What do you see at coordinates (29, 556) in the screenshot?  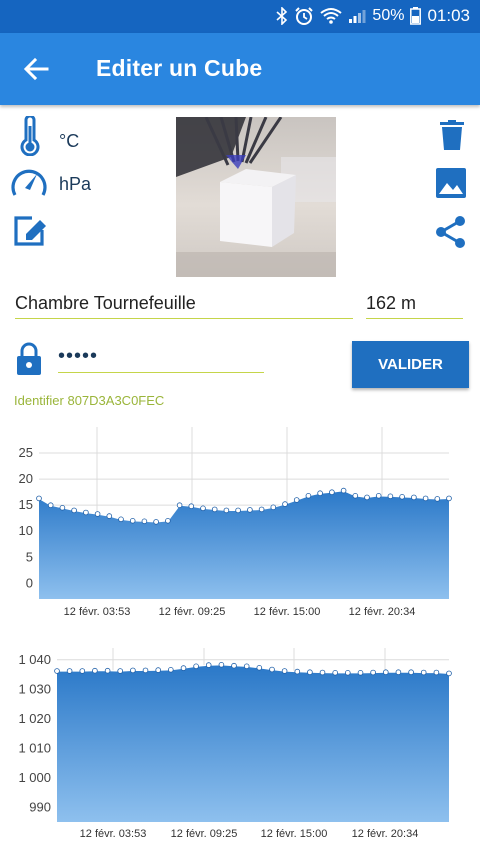 I see `y-tick-label: 5` at bounding box center [29, 556].